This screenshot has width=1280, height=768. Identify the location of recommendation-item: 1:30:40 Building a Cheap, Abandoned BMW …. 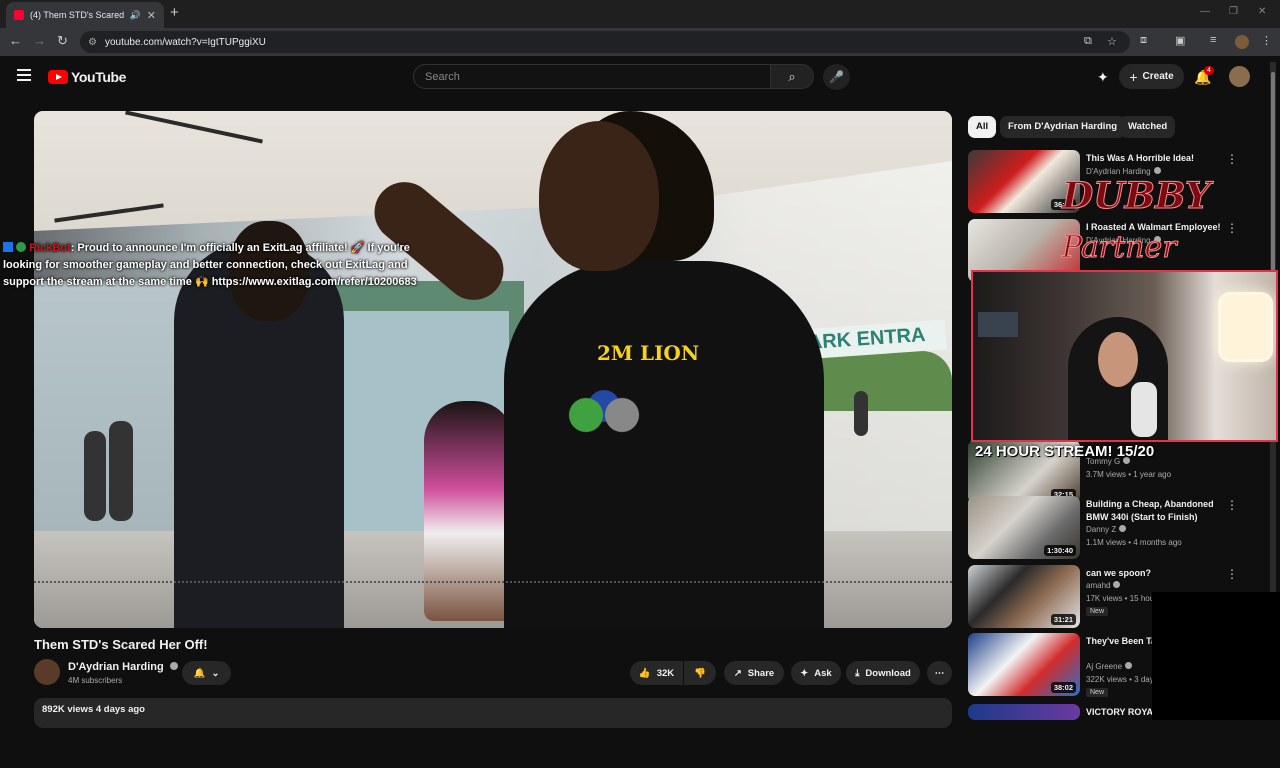
(1118, 528).